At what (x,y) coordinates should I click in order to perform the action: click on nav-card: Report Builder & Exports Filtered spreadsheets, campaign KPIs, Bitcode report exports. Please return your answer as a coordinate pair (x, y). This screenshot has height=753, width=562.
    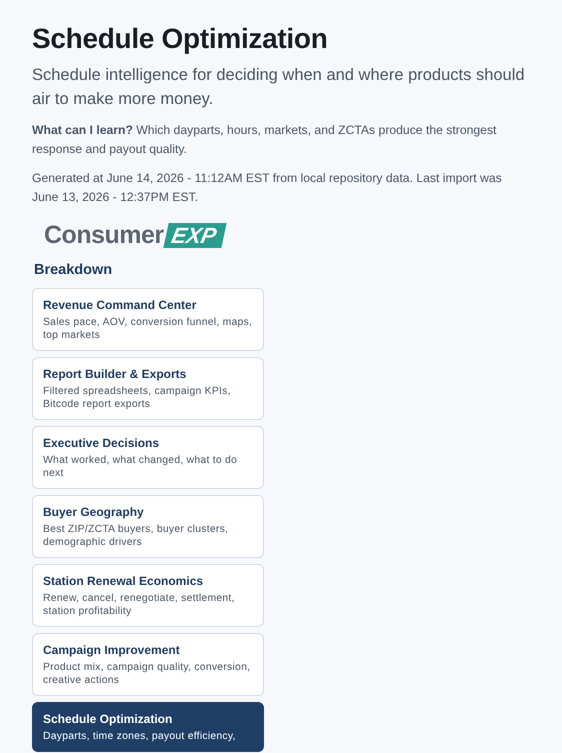
    Looking at the image, I should click on (148, 388).